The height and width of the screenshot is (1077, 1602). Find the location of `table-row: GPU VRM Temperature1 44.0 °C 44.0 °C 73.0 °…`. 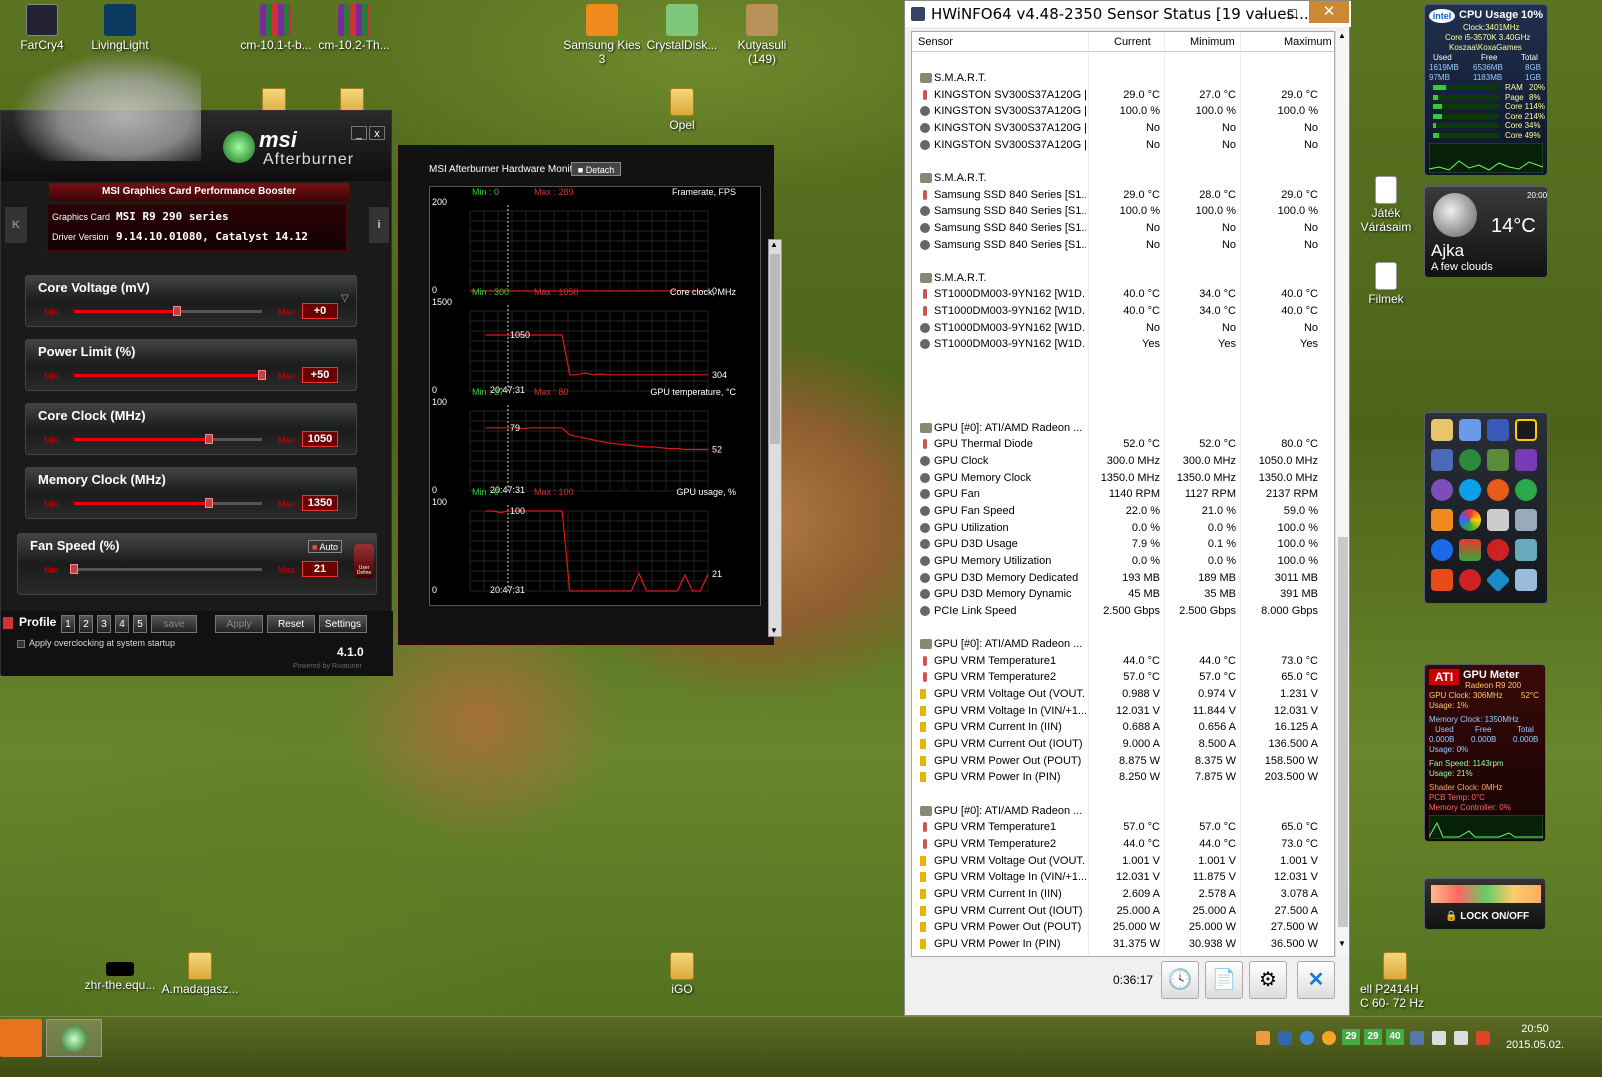

table-row: GPU VRM Temperature1 44.0 °C 44.0 °C 73.0 °… is located at coordinates (1123, 661).